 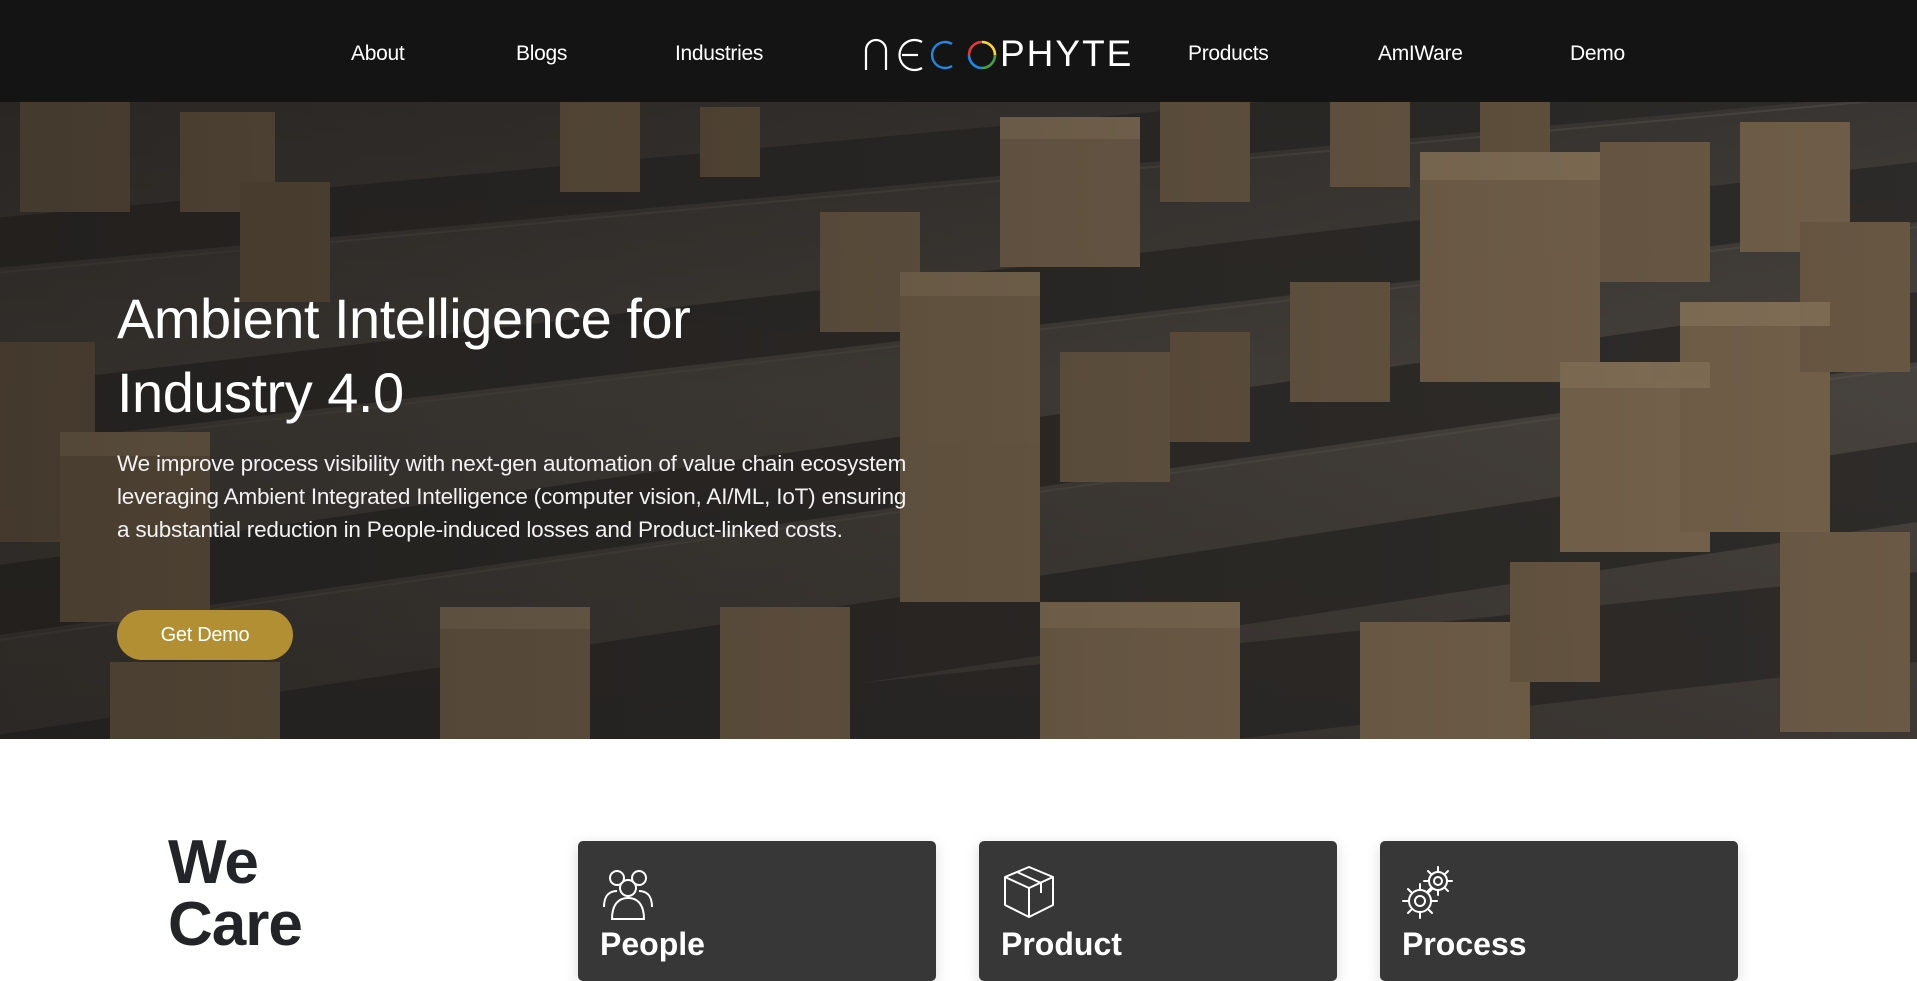 I want to click on hero-title-line-2: Industry 4.0, so click(x=260, y=392).